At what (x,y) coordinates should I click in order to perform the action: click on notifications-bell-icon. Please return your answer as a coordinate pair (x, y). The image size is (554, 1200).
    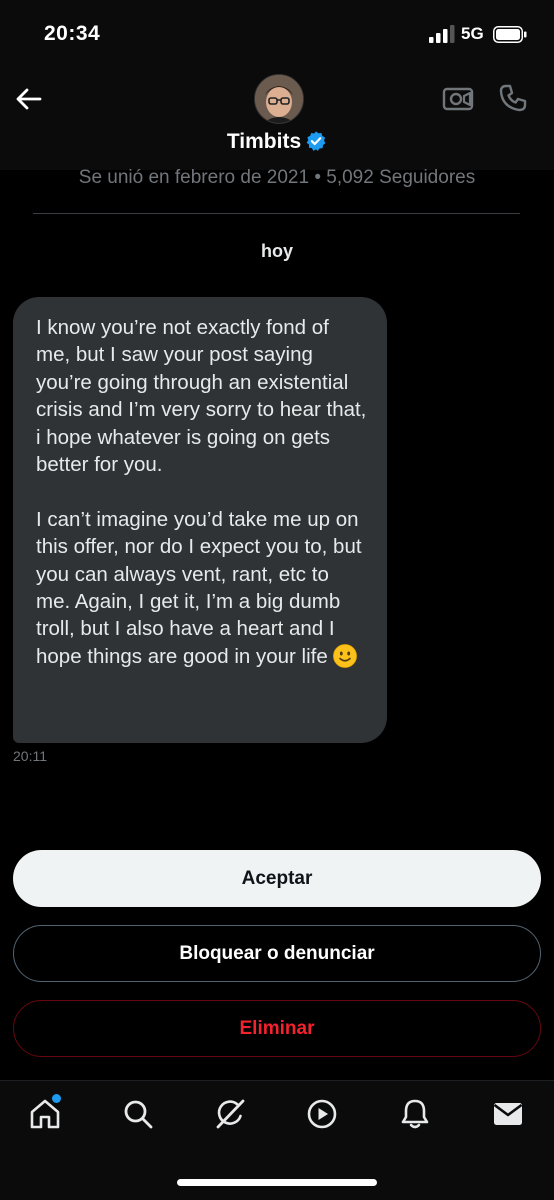
    Looking at the image, I should click on (415, 1114).